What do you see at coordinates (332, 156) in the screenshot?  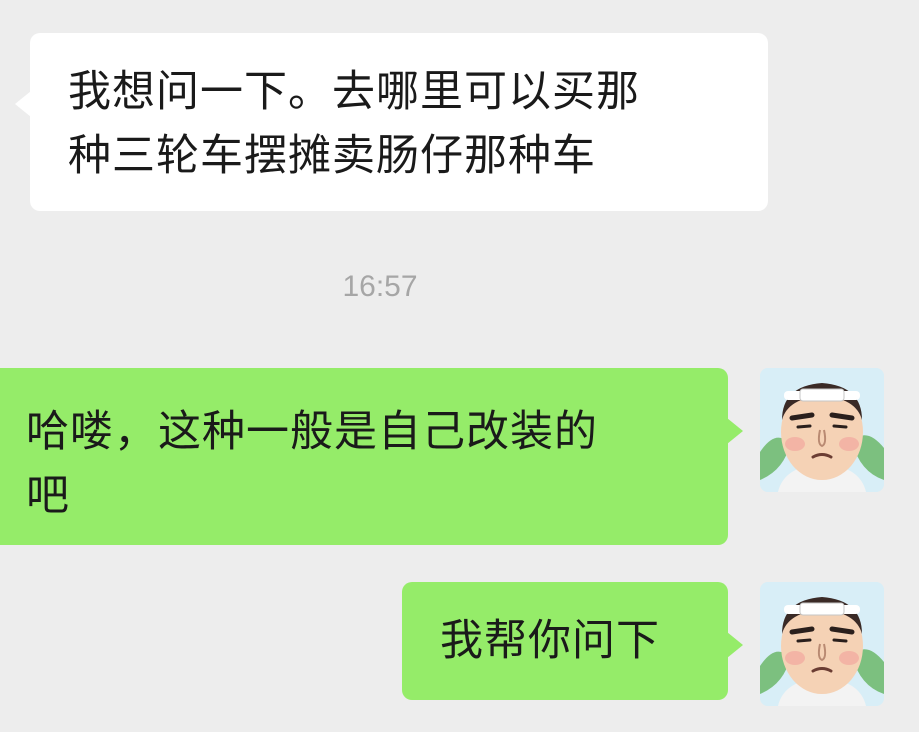 I see `message-text-line: 种三轮车摆摊卖肠仔那种车` at bounding box center [332, 156].